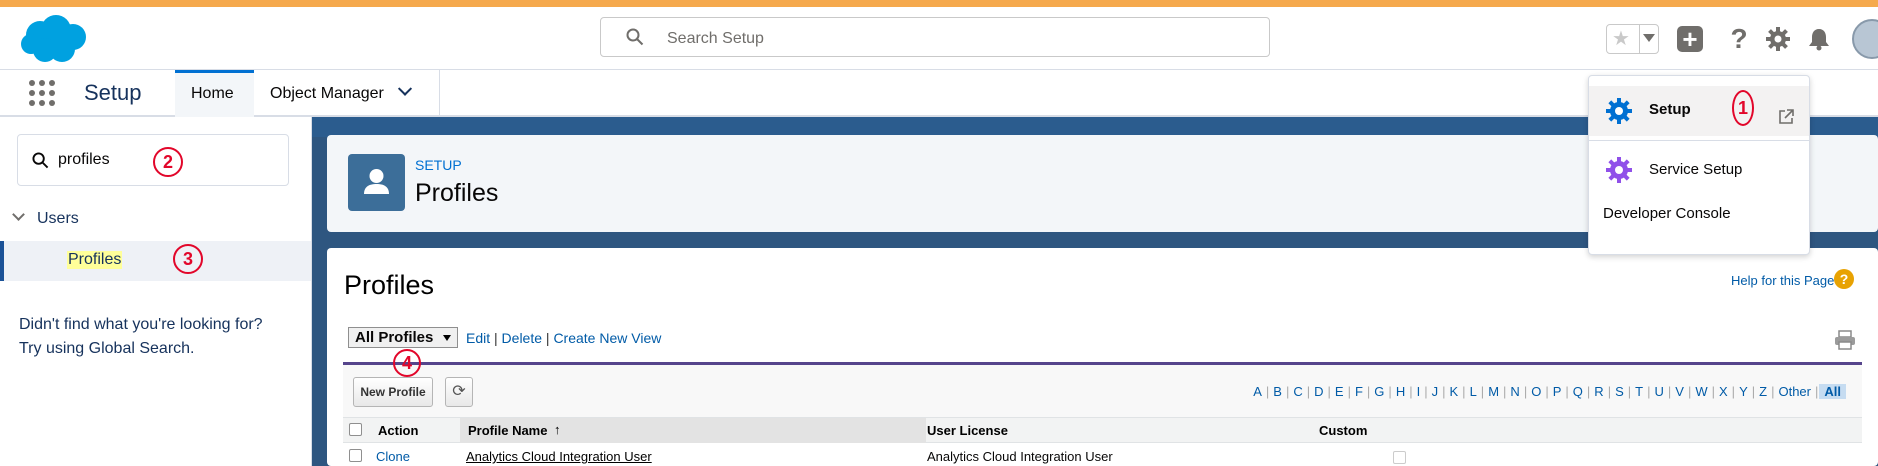  What do you see at coordinates (478, 338) in the screenshot?
I see `edit-view-link: Edit` at bounding box center [478, 338].